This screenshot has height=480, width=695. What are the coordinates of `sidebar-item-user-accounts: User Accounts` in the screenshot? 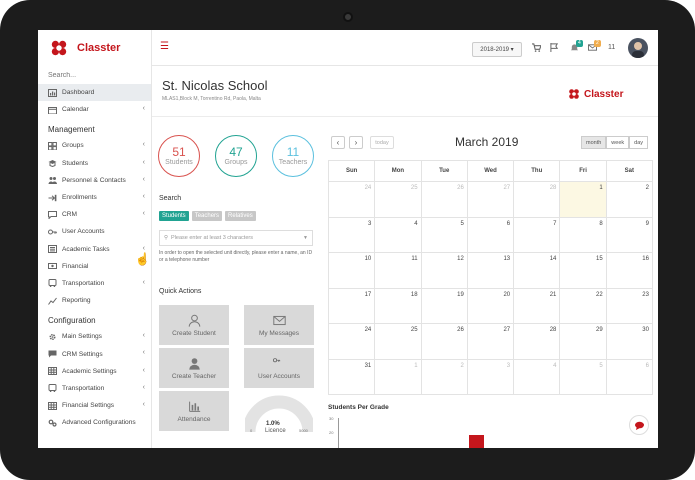 It's located at (94, 231).